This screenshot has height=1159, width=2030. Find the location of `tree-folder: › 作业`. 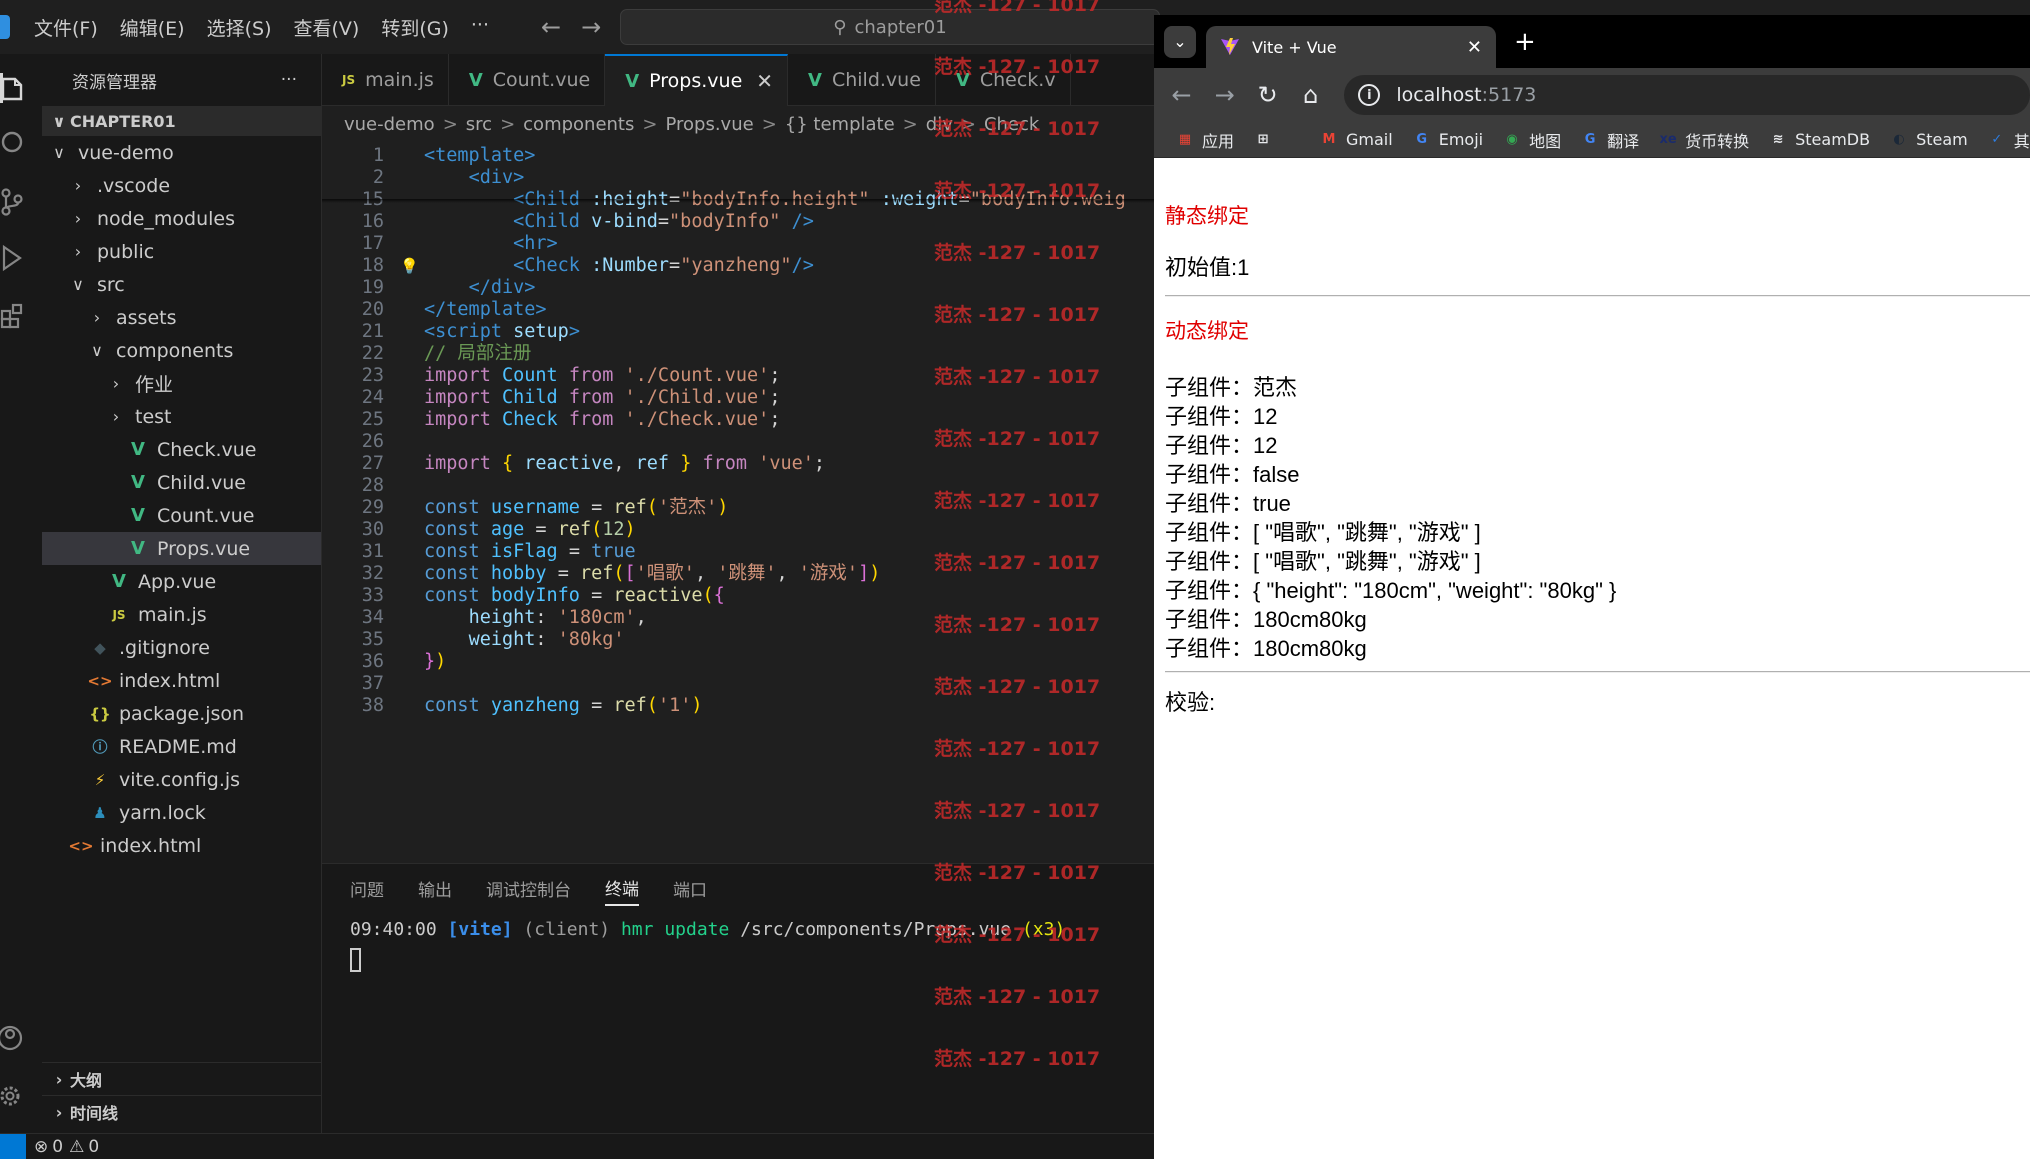

tree-folder: › 作业 is located at coordinates (181, 383).